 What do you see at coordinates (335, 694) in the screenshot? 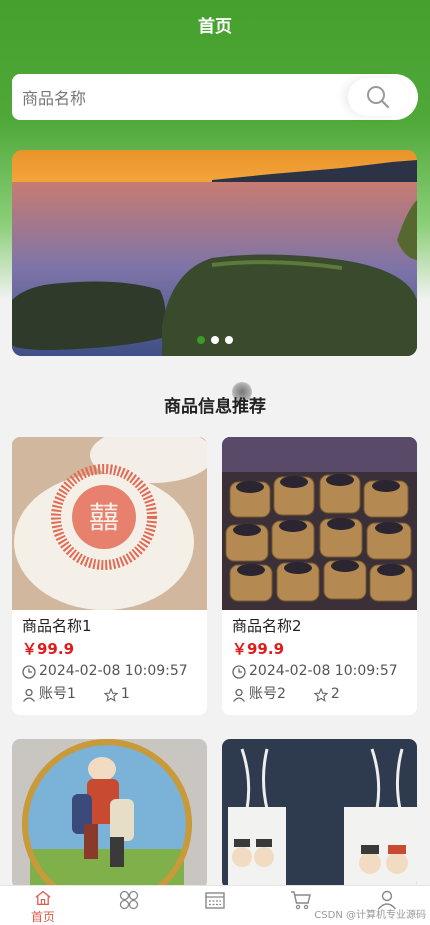
I see `product-stars: 2` at bounding box center [335, 694].